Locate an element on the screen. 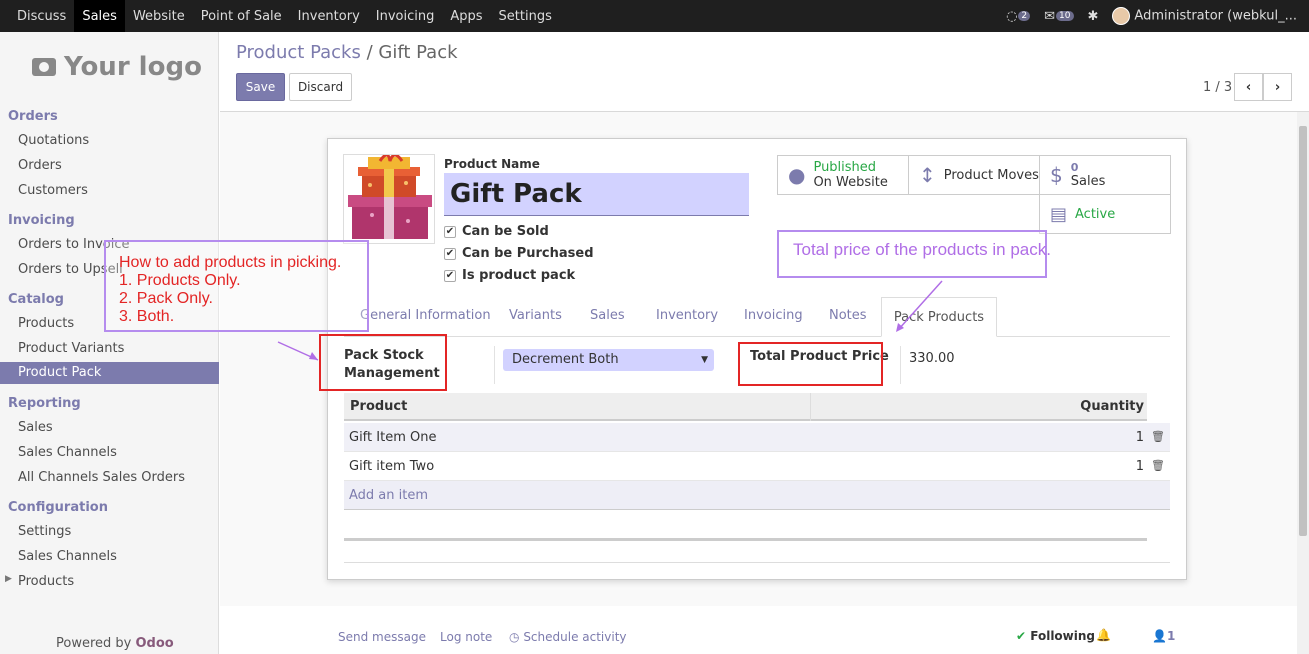 The image size is (1309, 654). schedule-activity-label: Schedule activity is located at coordinates (575, 637).